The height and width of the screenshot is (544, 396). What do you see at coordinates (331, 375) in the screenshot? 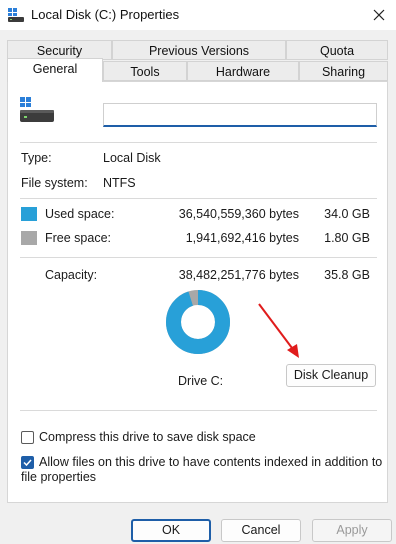
I see `disk-cleanup-button: Disk Cleanup` at bounding box center [331, 375].